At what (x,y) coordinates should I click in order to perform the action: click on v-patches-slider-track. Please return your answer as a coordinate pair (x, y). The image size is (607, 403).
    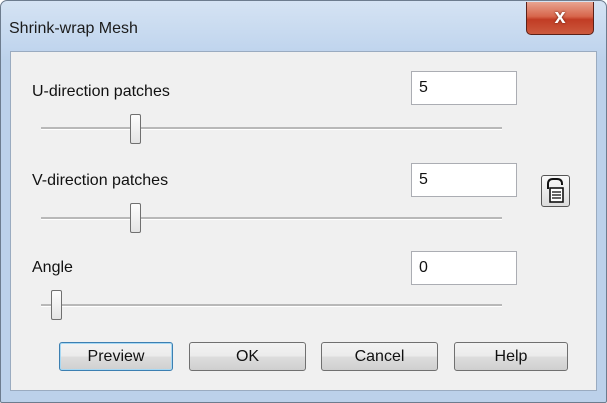
    Looking at the image, I should click on (271, 218).